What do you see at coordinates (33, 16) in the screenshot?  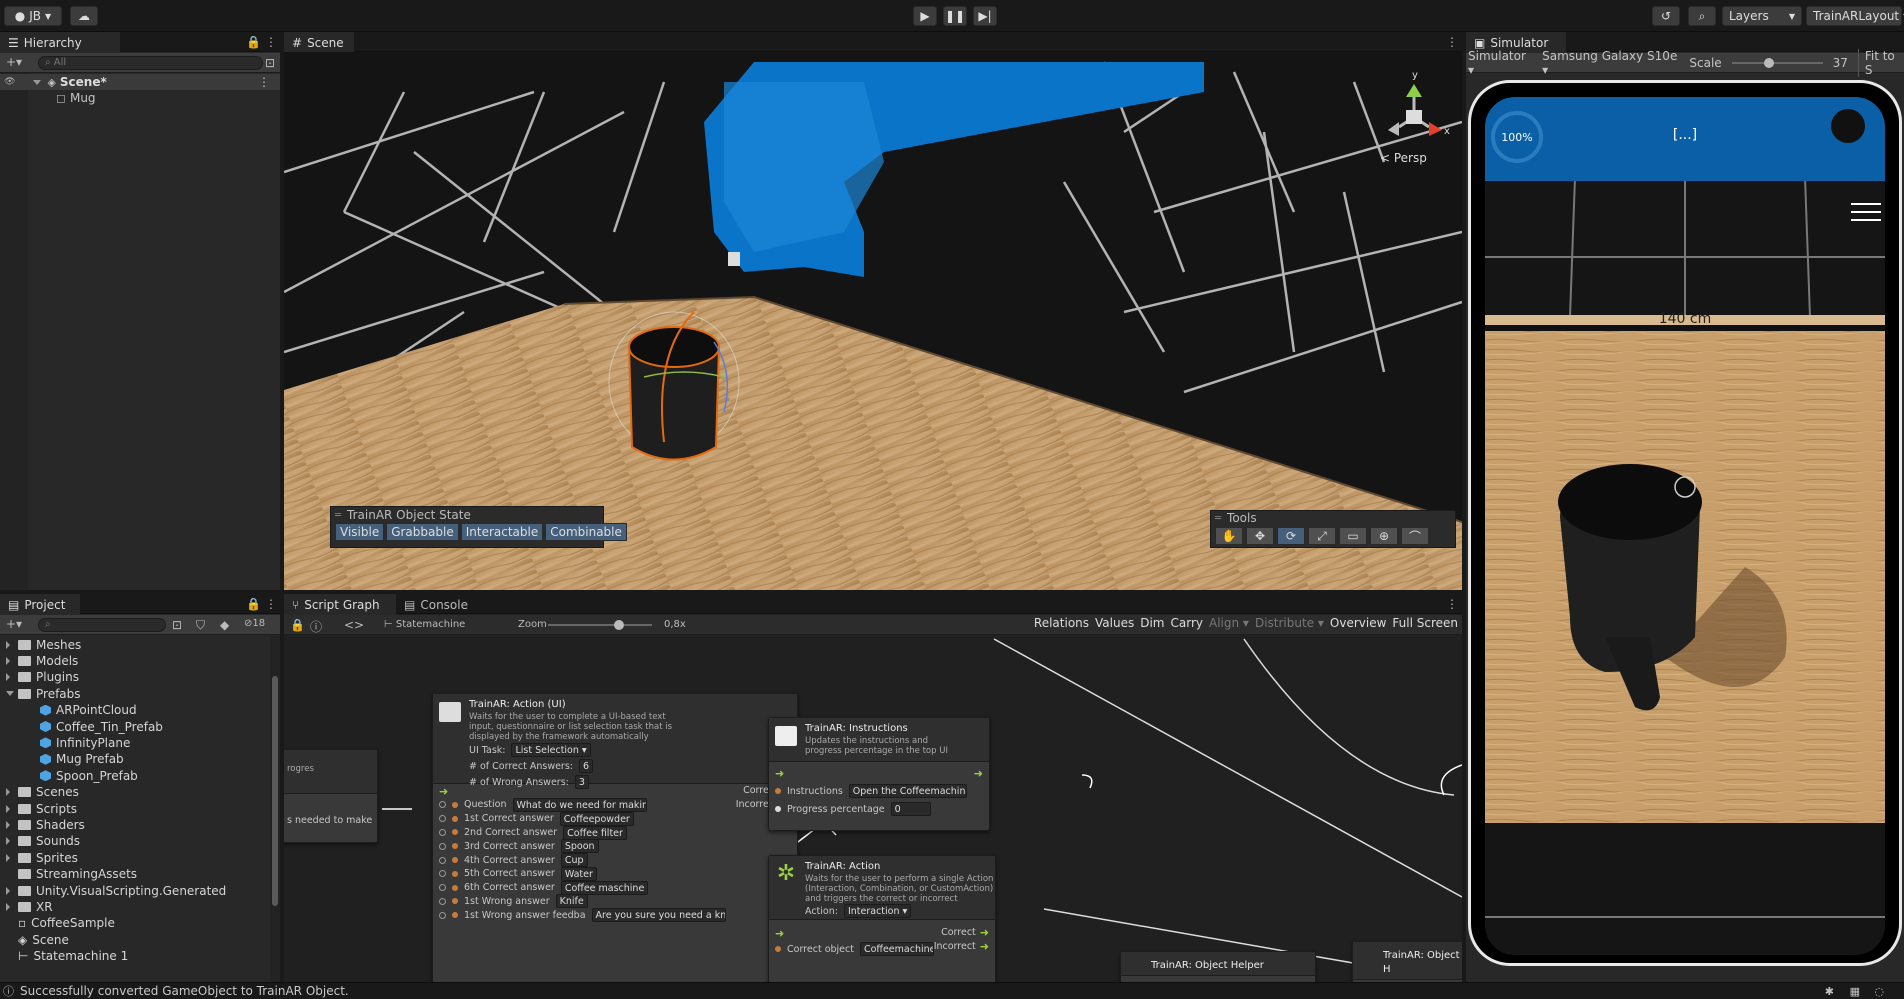 I see `account-dropdown: ● JB ▼` at bounding box center [33, 16].